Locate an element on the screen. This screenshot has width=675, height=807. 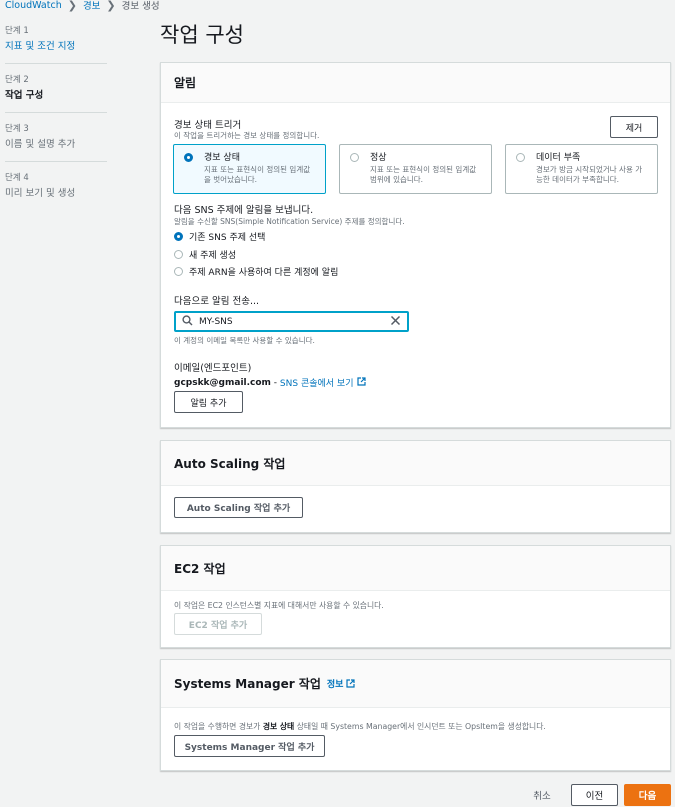
search-icon is located at coordinates (187, 321).